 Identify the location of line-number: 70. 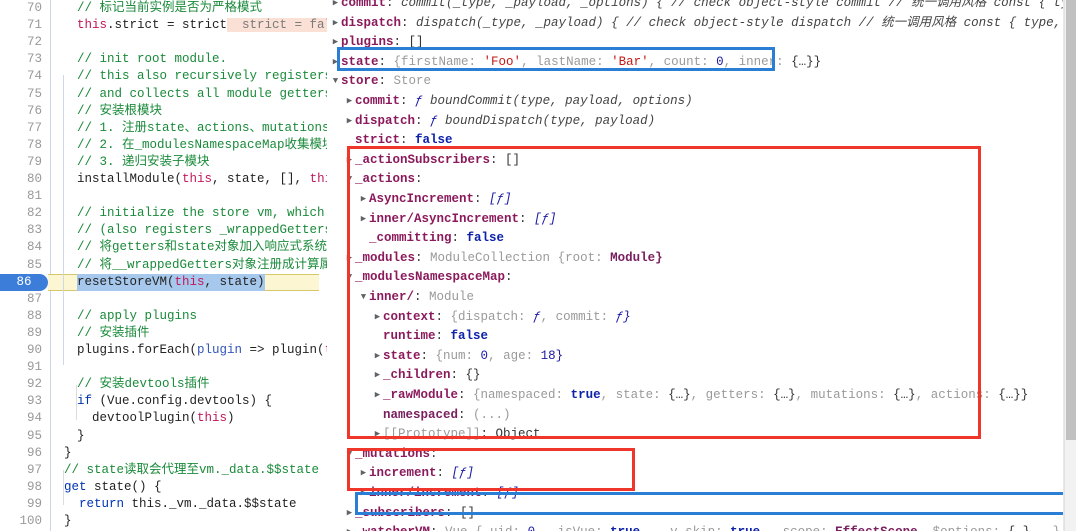
(21, 8).